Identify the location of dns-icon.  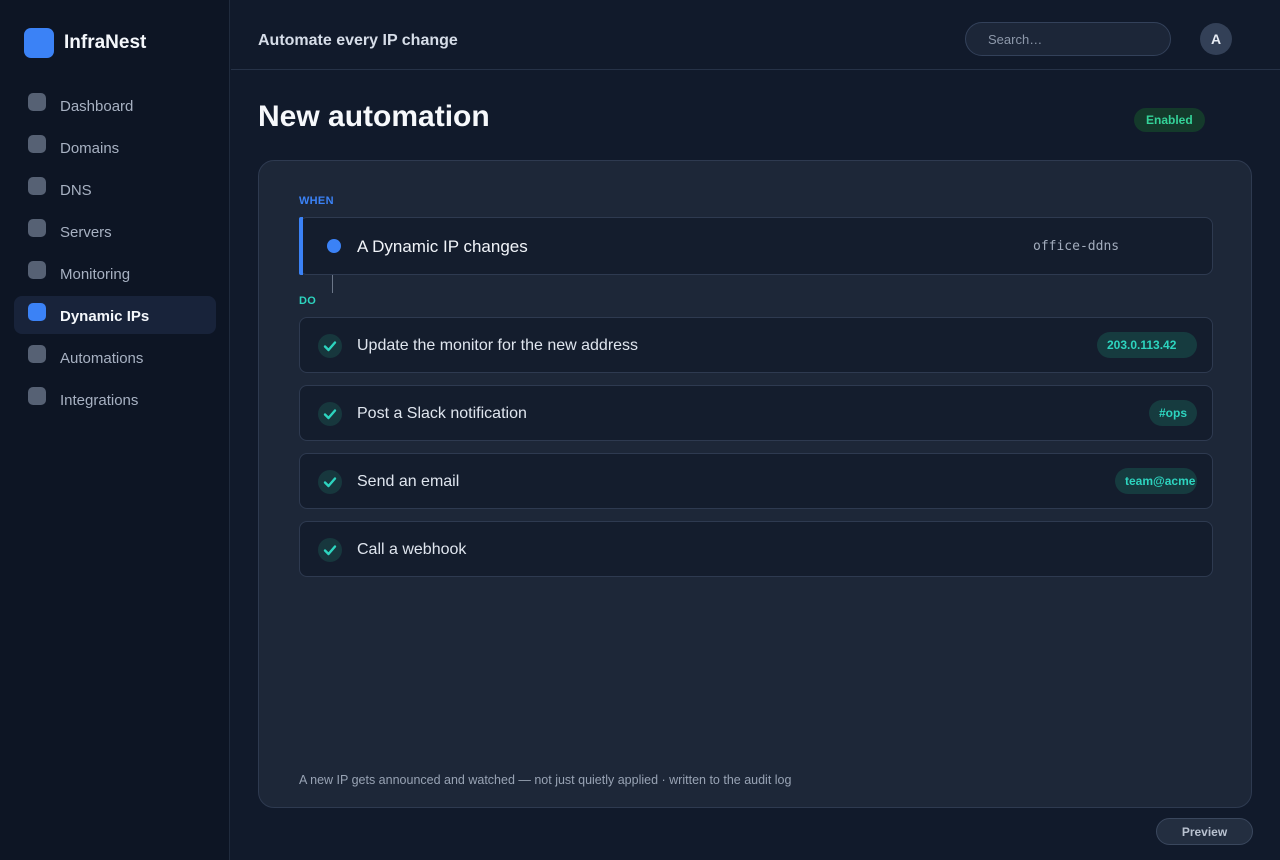
(37, 186).